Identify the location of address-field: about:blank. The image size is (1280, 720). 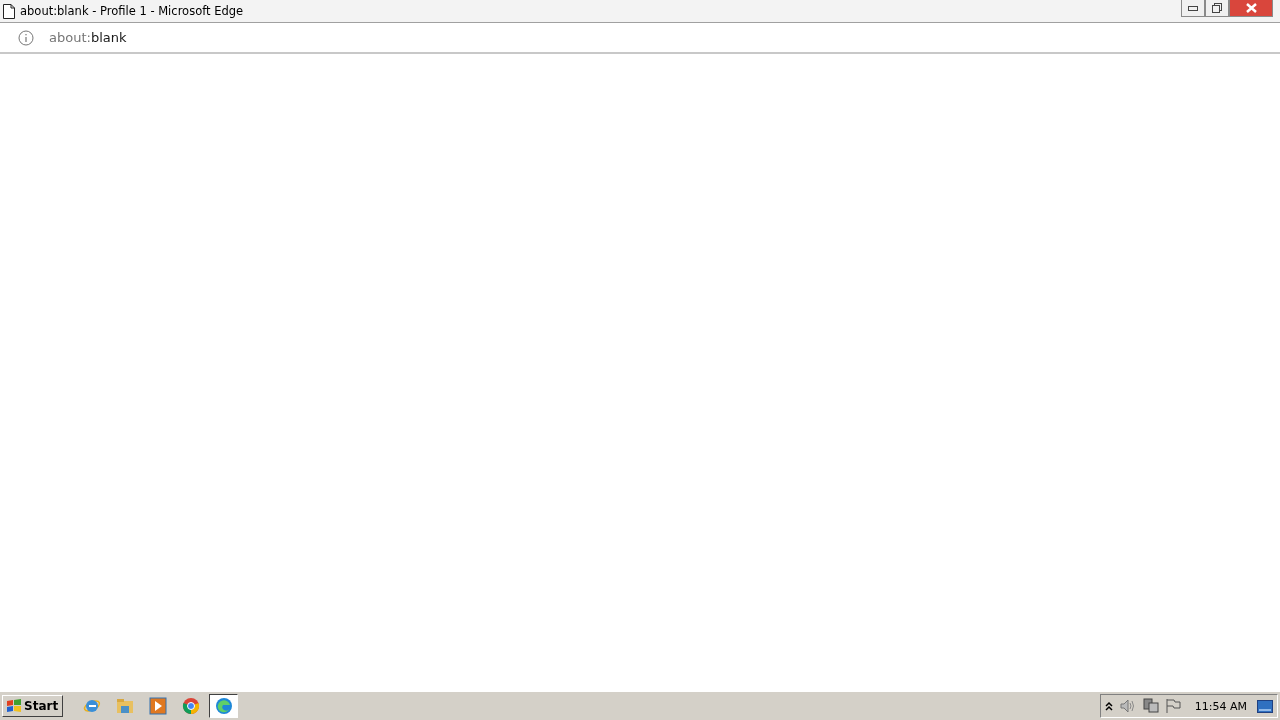
(88, 37).